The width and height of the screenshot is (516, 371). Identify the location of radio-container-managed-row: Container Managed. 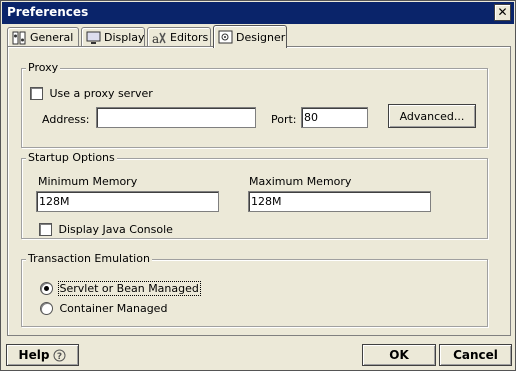
(103, 308).